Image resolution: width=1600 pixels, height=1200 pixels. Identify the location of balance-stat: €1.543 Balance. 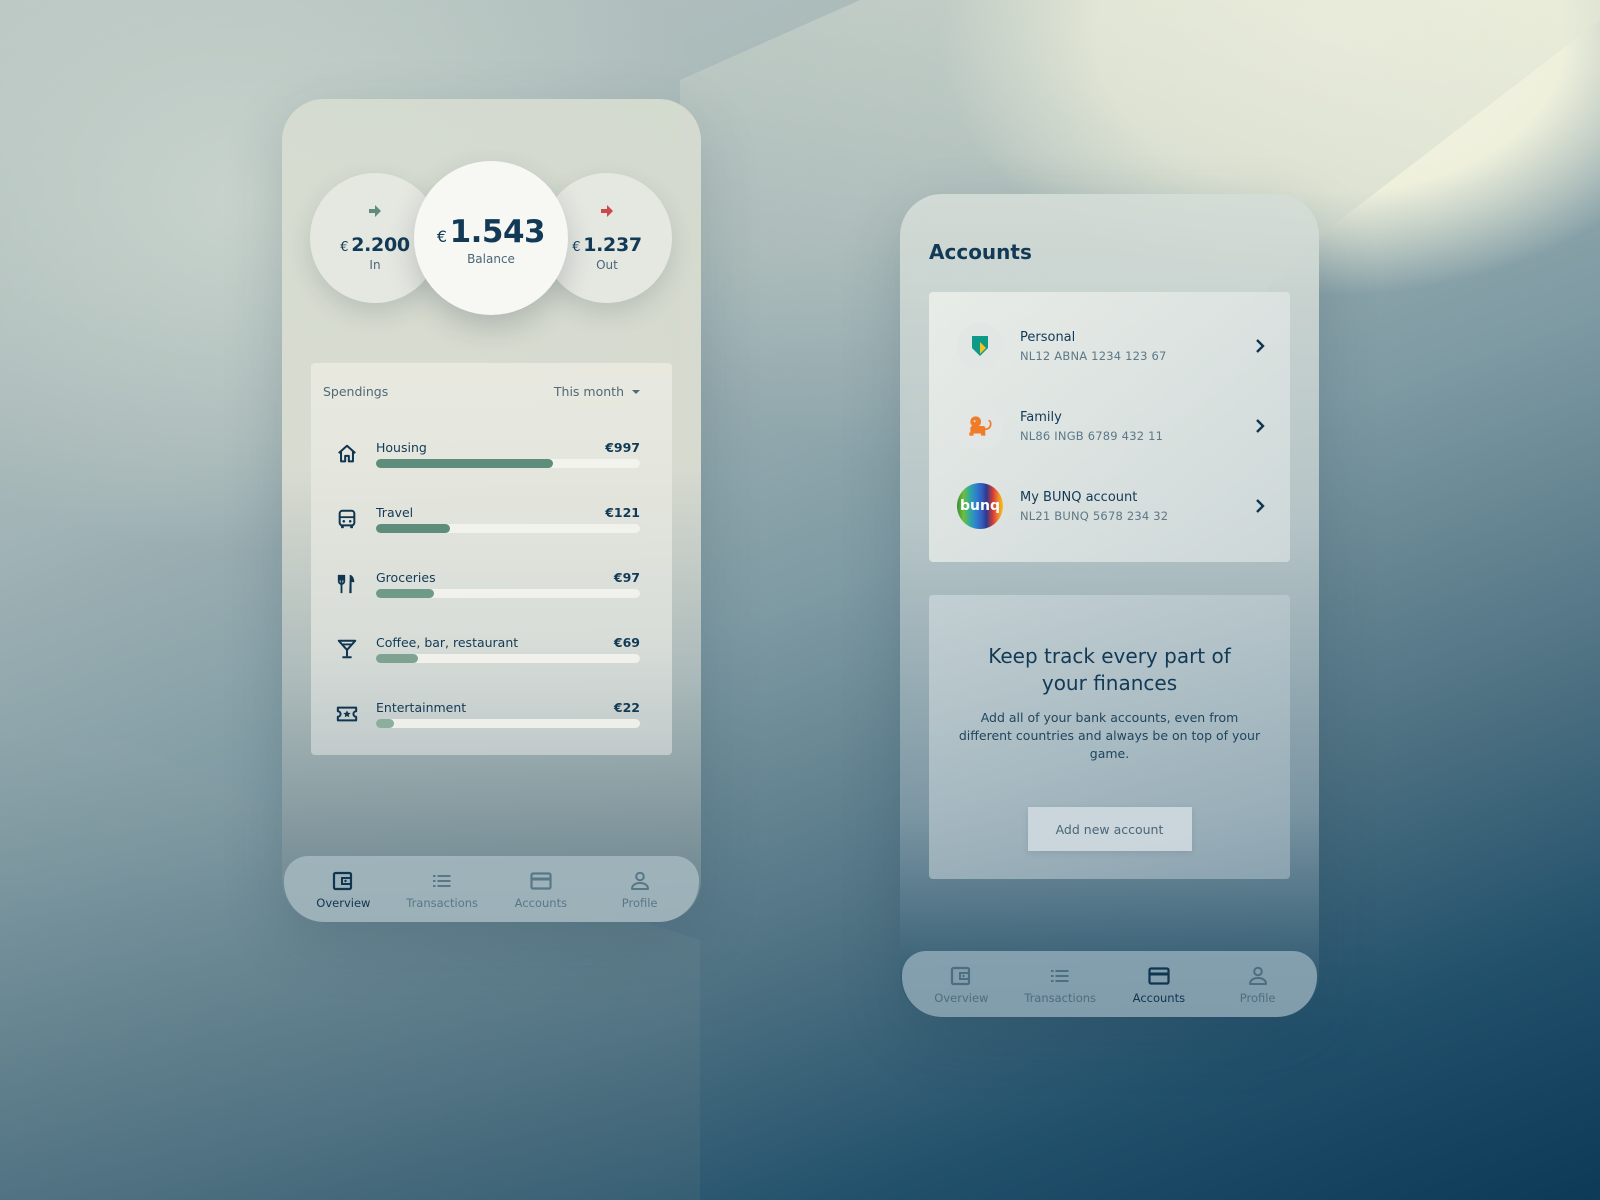
(491, 238).